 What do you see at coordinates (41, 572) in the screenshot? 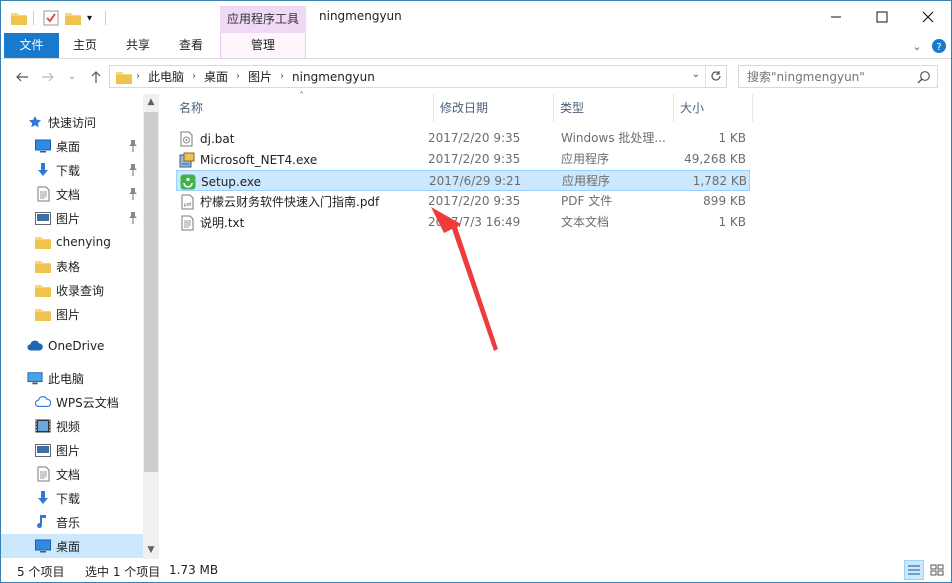
I see `item-count: 5 个项目` at bounding box center [41, 572].